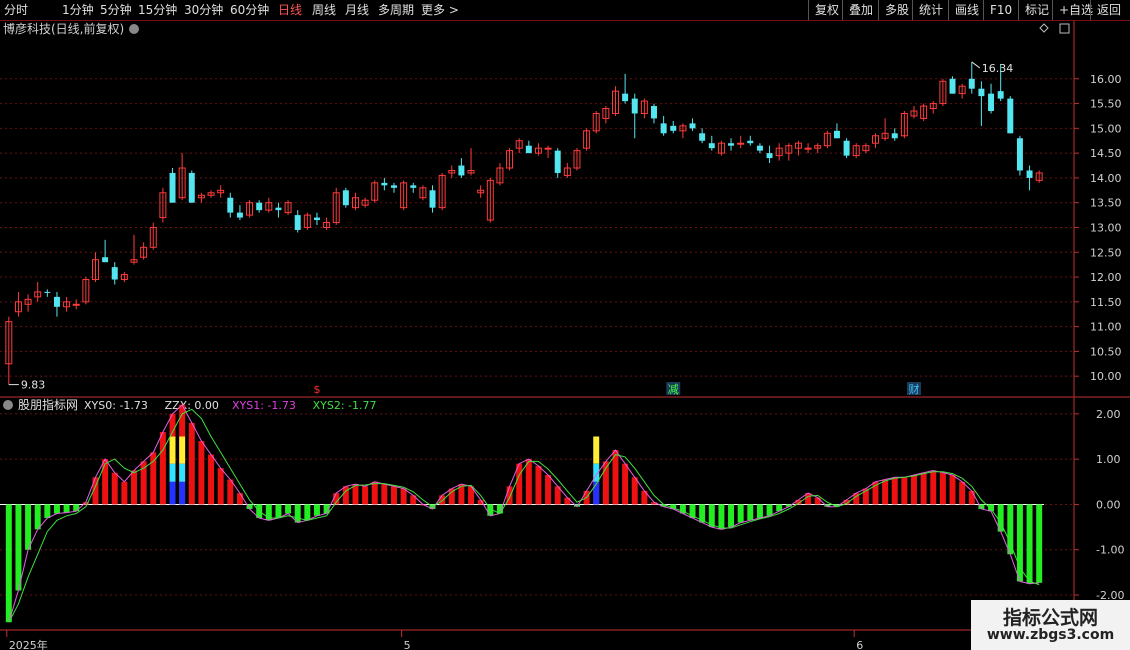  What do you see at coordinates (673, 389) in the screenshot?
I see `event-mark-1: 减` at bounding box center [673, 389].